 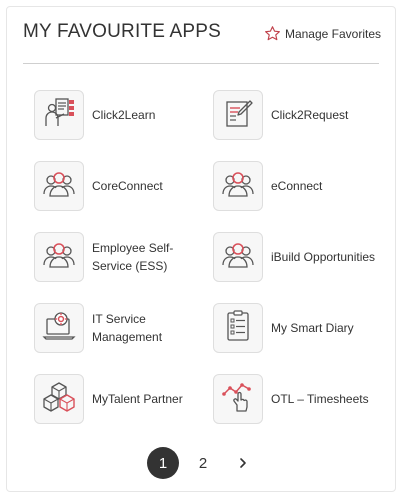 What do you see at coordinates (243, 467) in the screenshot?
I see `chevron-right-icon` at bounding box center [243, 467].